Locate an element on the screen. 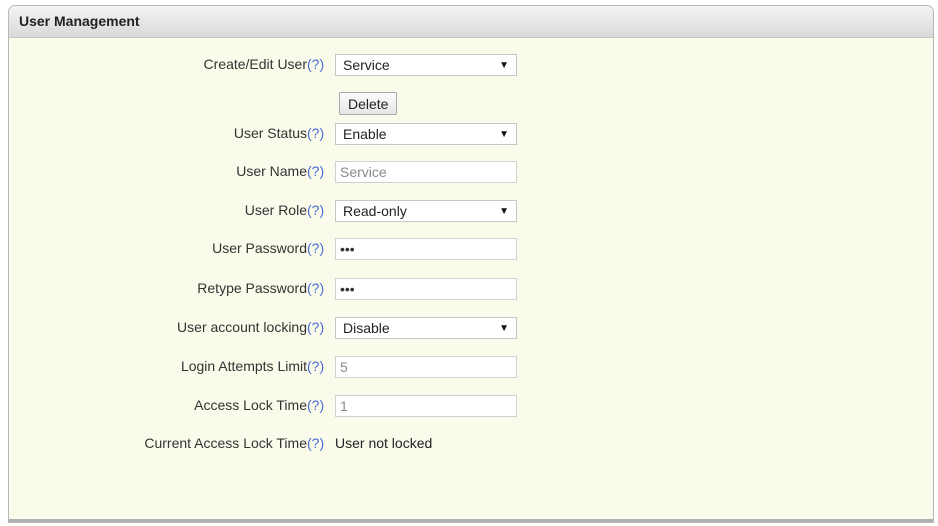 This screenshot has width=938, height=526. user-status-row: User Status (?) Enable ▼ is located at coordinates (471, 134).